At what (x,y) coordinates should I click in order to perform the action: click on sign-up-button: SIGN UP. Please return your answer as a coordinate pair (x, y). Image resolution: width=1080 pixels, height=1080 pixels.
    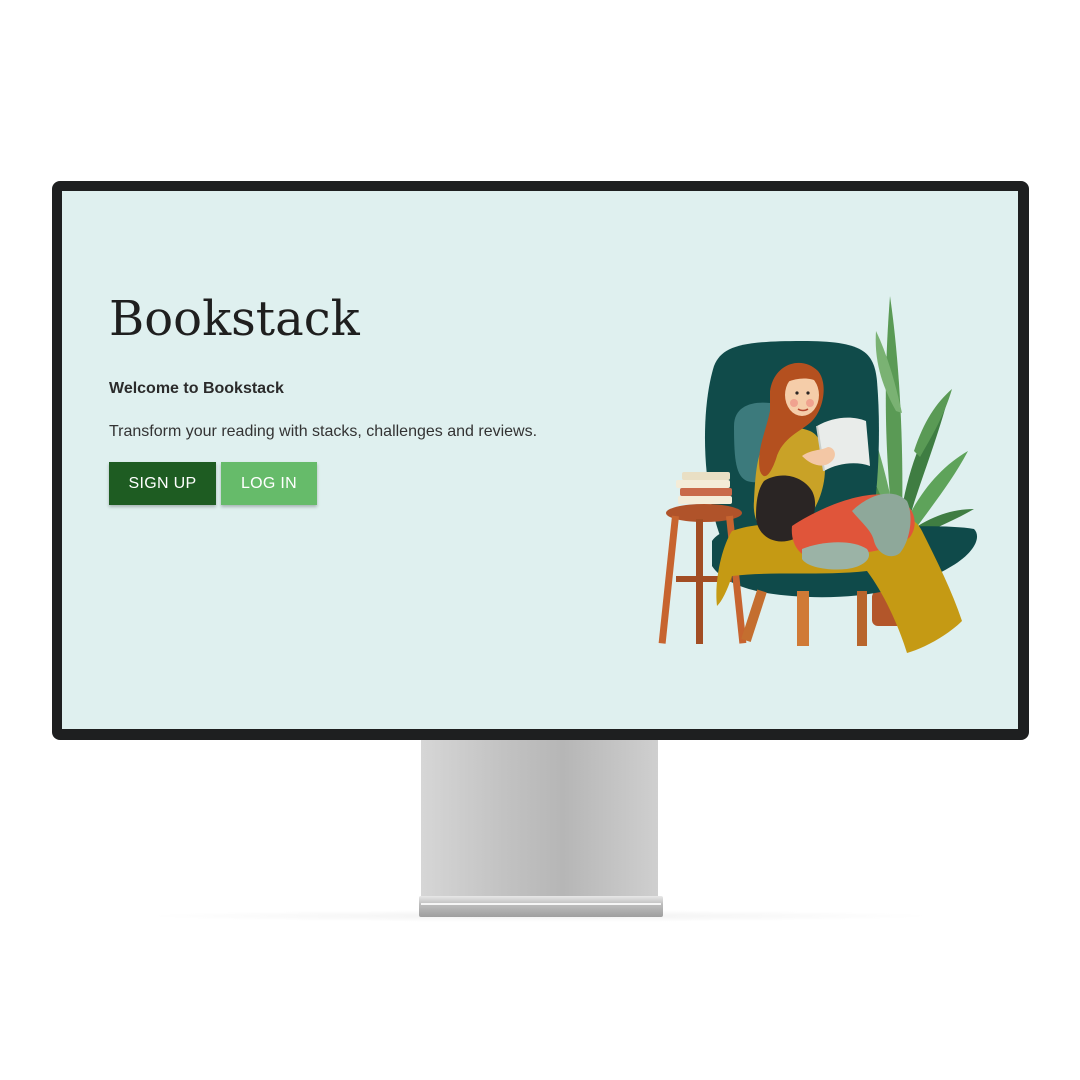
    Looking at the image, I should click on (162, 483).